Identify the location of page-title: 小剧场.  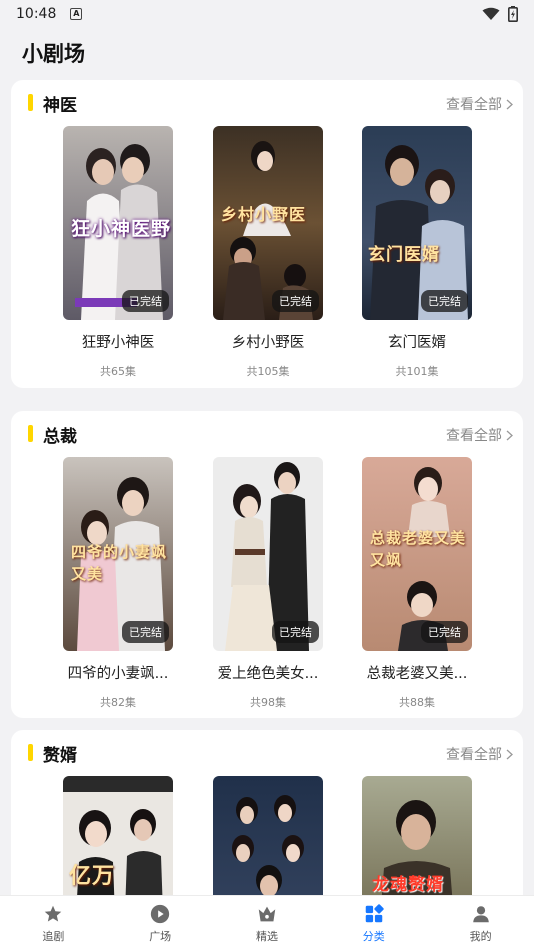
(53, 54).